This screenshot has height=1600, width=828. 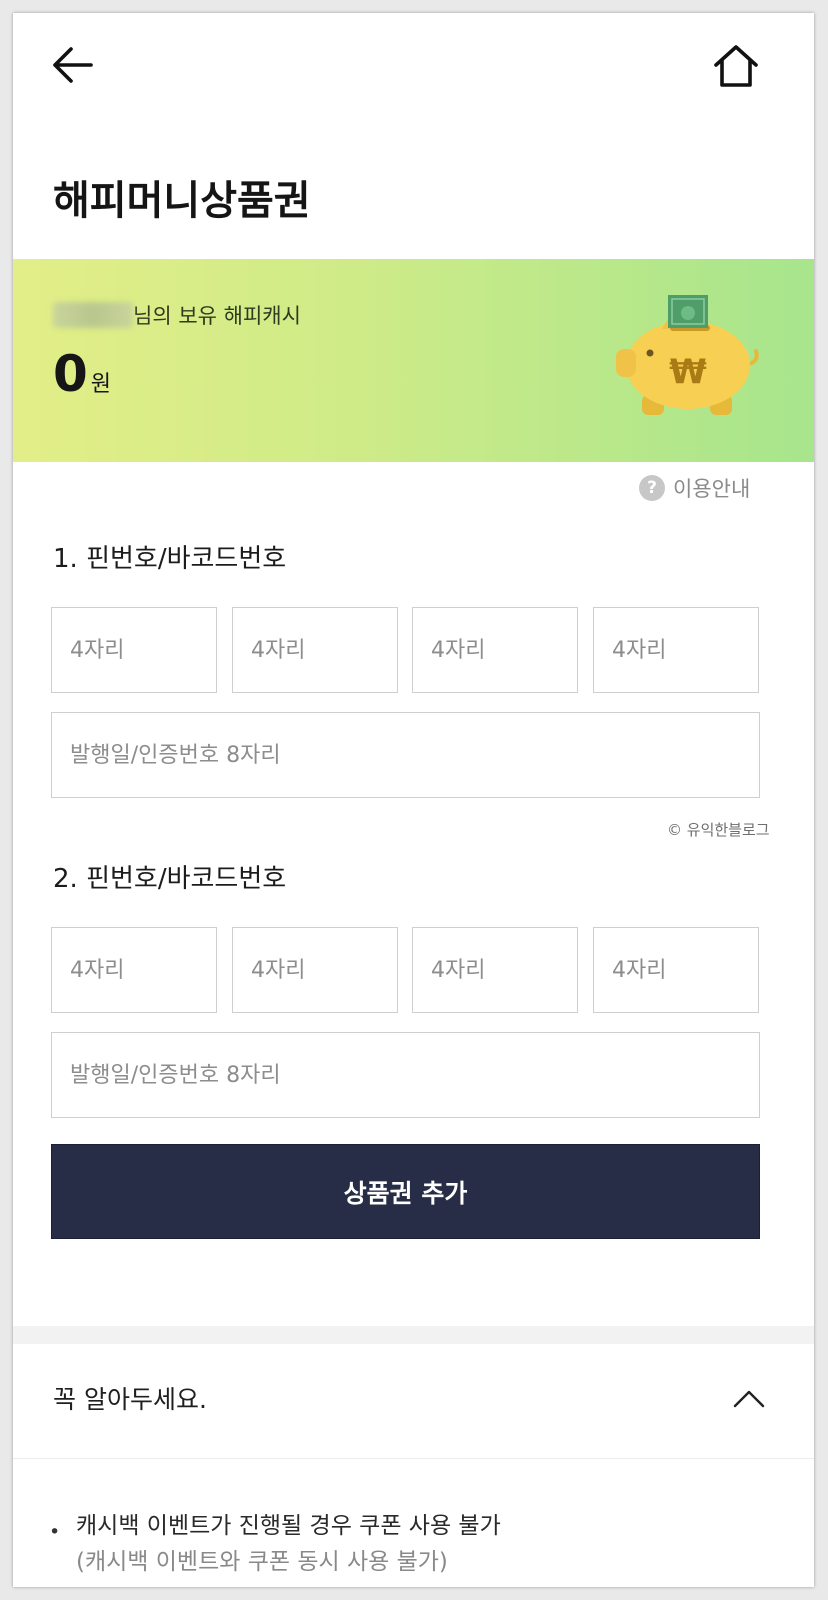 What do you see at coordinates (718, 830) in the screenshot?
I see `watermark: © 유익한블로그` at bounding box center [718, 830].